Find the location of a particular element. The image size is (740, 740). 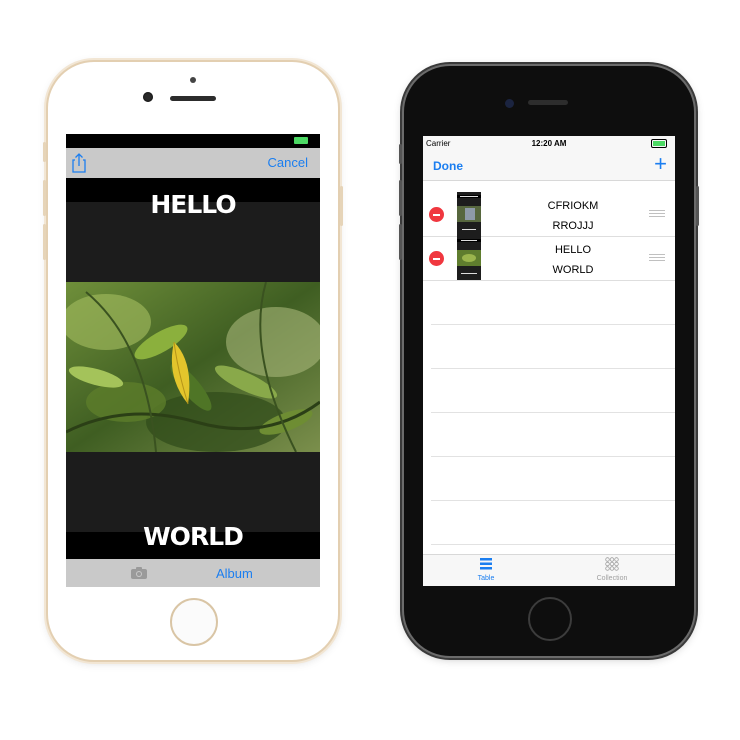

tab-table: Table is located at coordinates (486, 569).